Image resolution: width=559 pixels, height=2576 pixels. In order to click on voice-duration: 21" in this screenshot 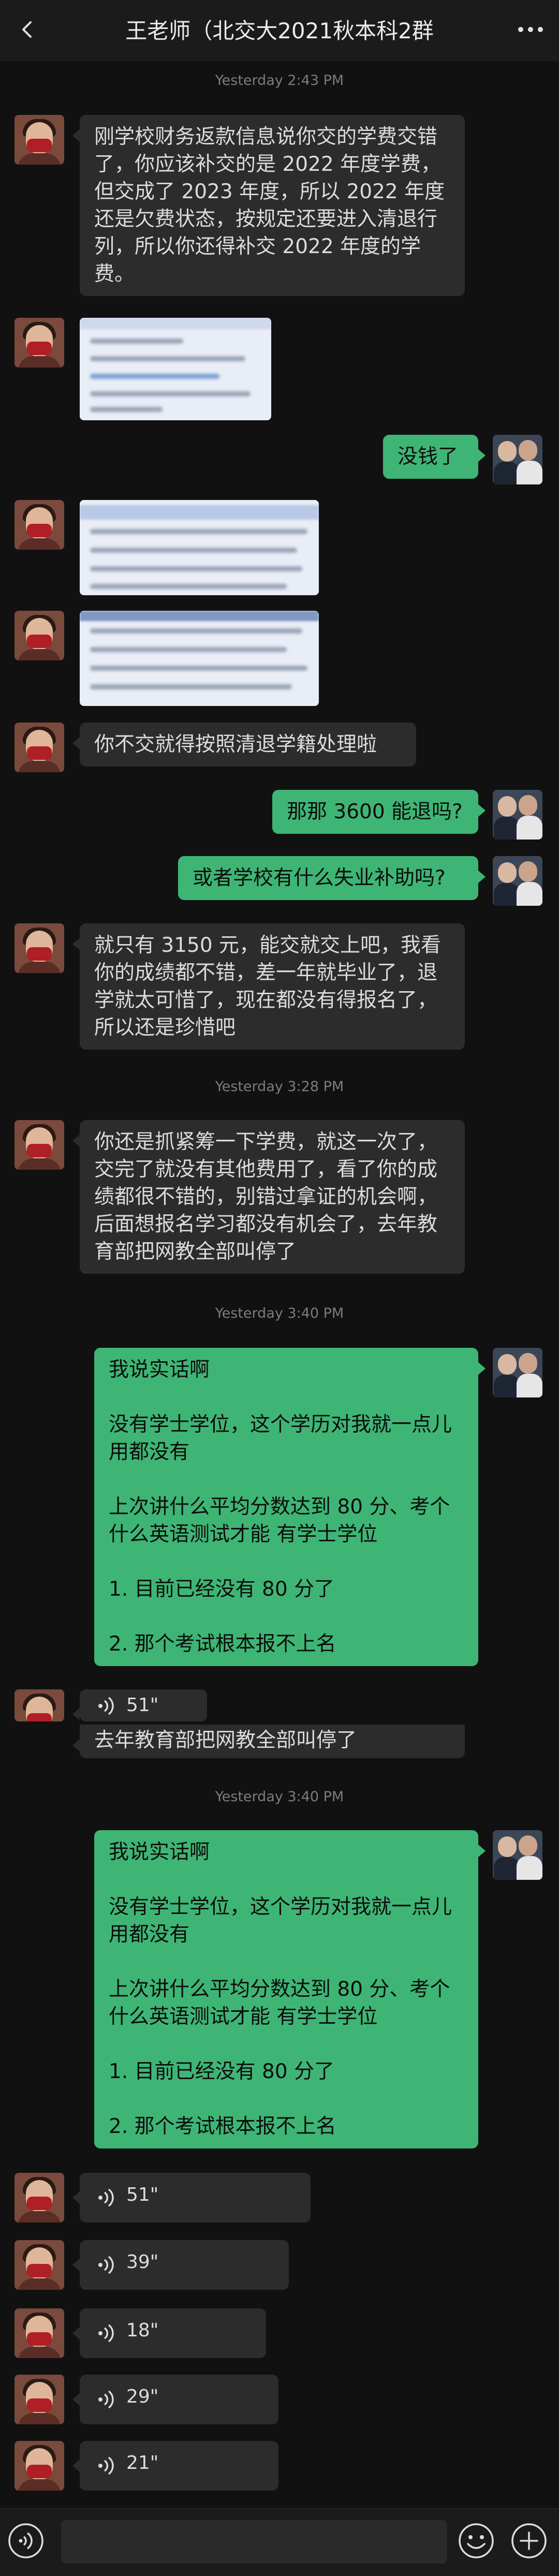, I will do `click(142, 2463)`.